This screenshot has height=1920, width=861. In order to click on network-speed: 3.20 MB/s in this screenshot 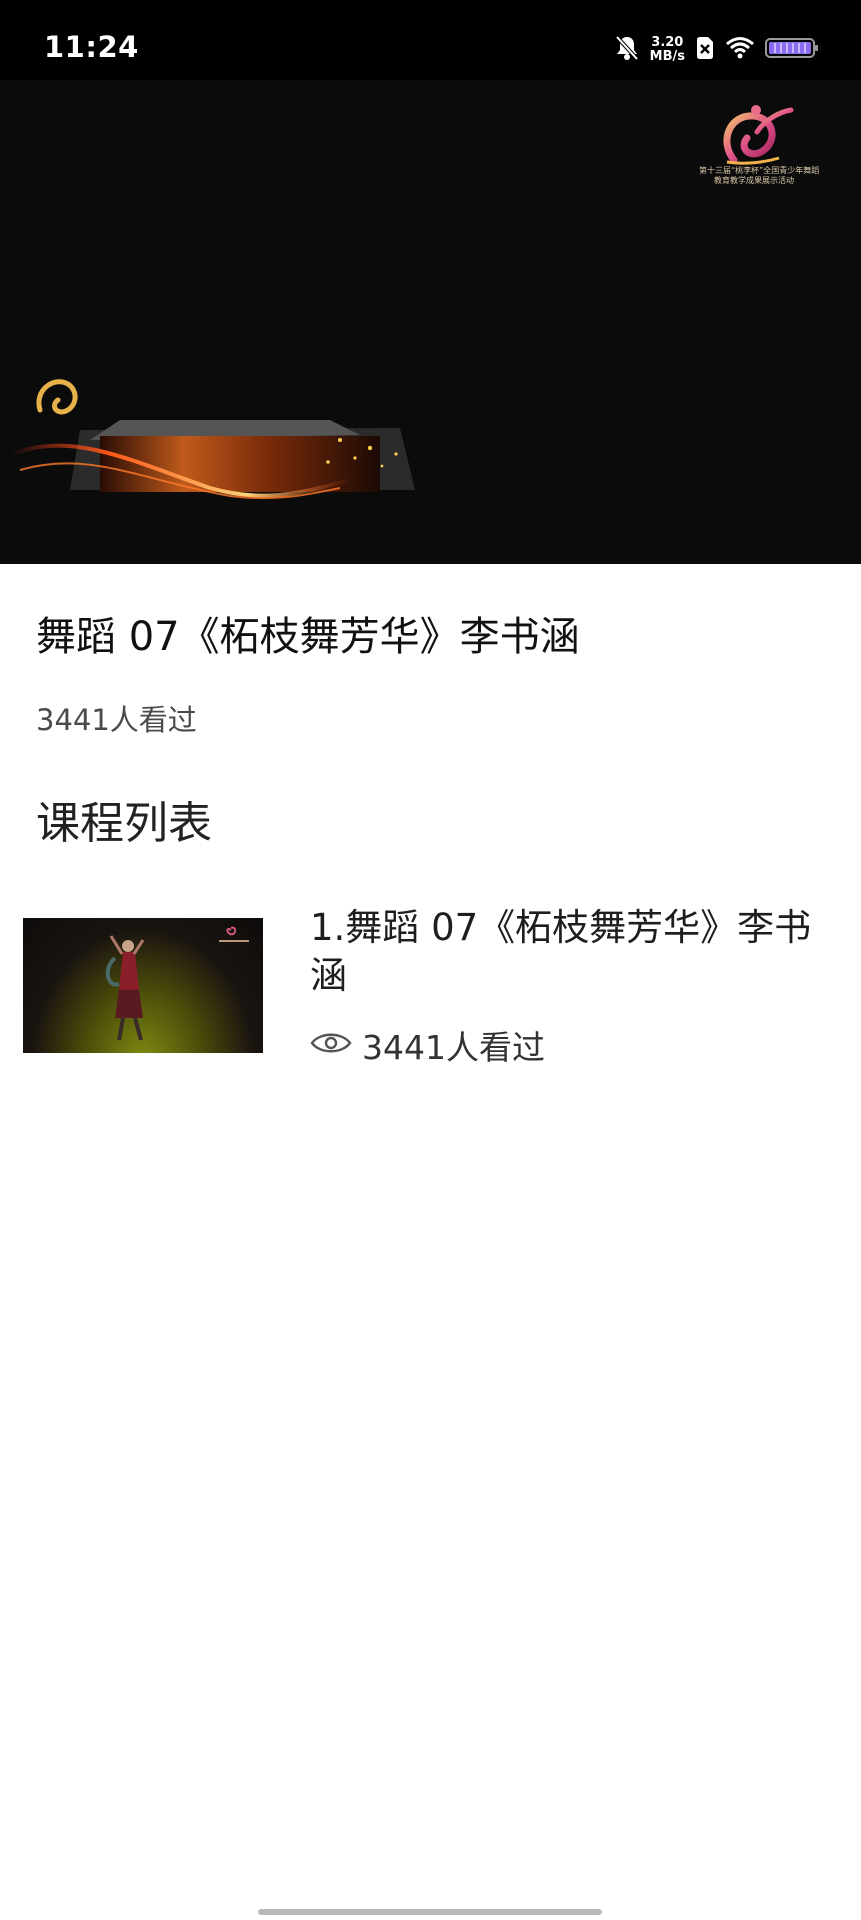, I will do `click(667, 50)`.